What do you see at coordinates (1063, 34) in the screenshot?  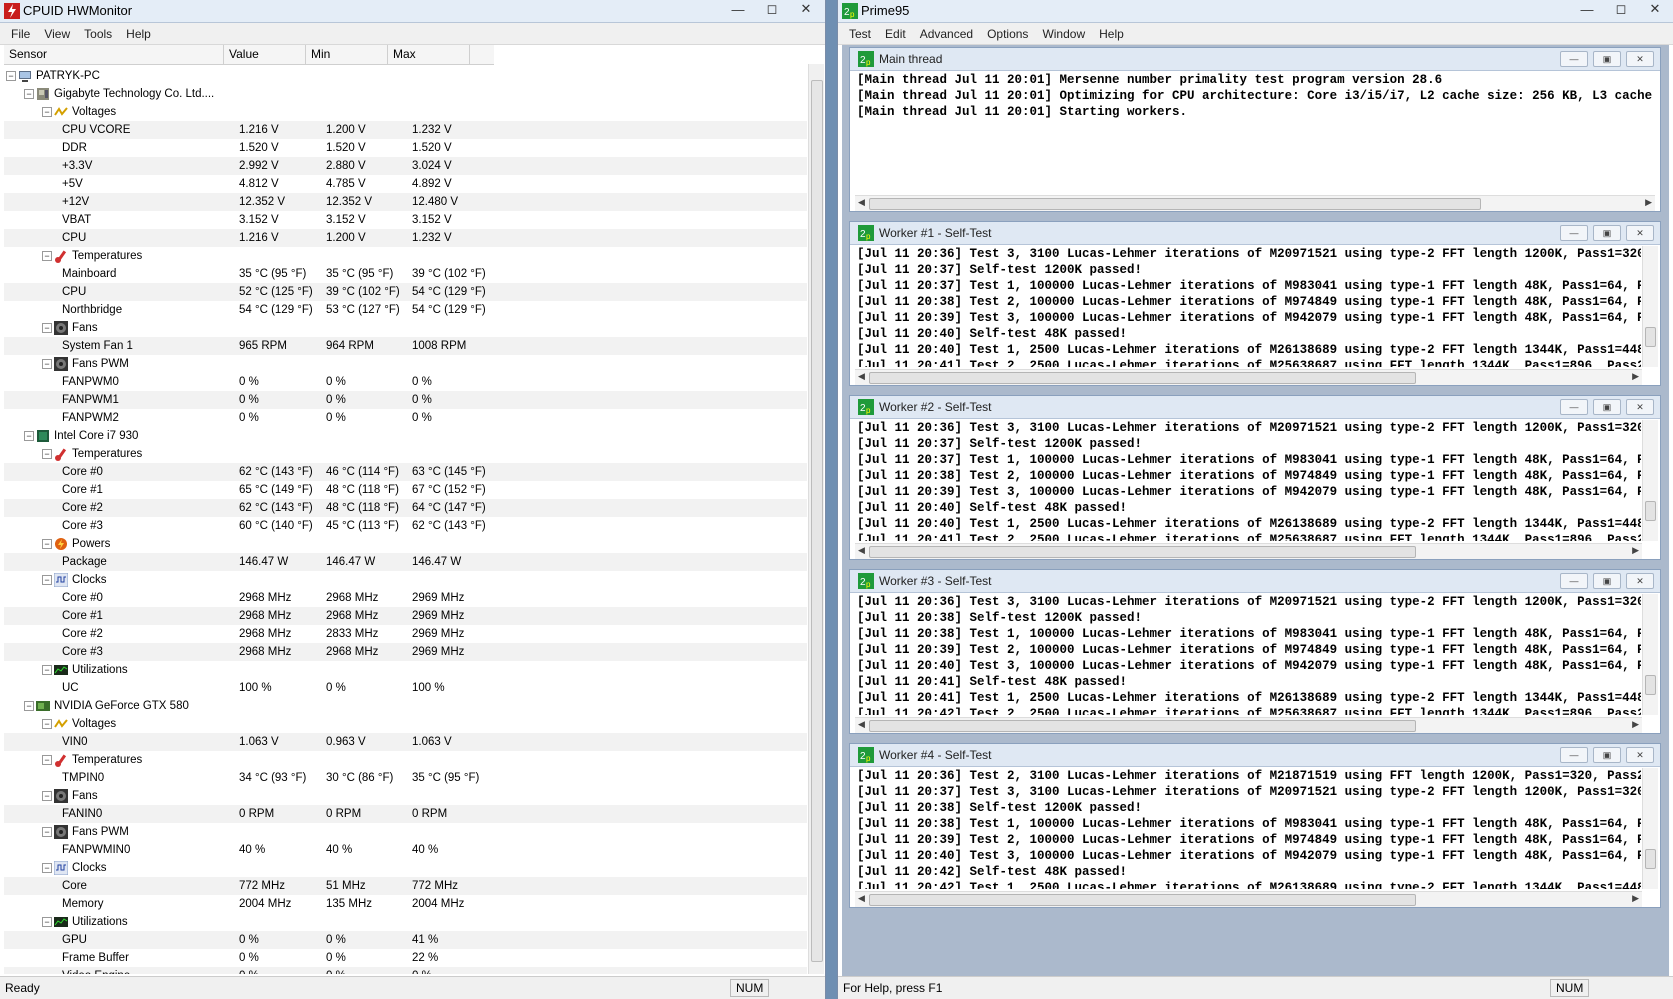 I see `menu-window: Window` at bounding box center [1063, 34].